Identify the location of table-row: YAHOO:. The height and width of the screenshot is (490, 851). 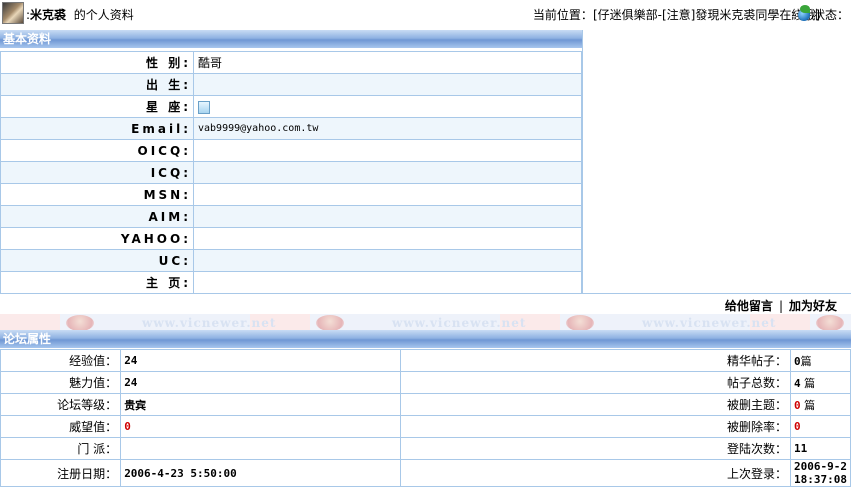
(291, 238).